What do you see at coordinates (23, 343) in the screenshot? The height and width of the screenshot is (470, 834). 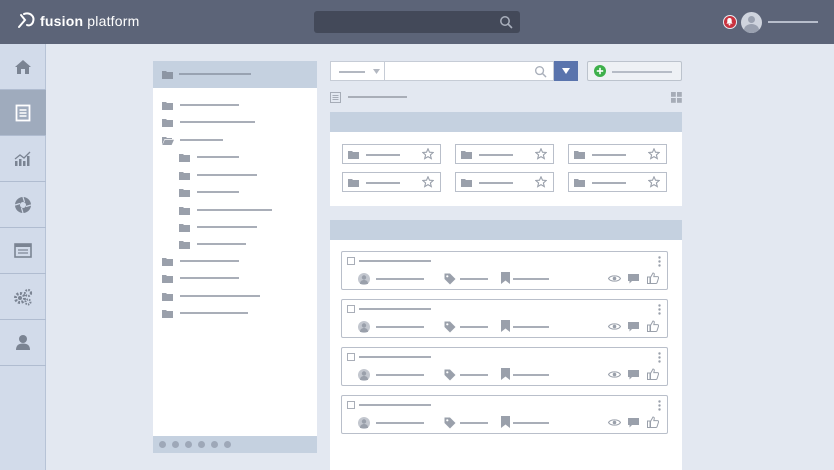 I see `sidebar-item-users` at bounding box center [23, 343].